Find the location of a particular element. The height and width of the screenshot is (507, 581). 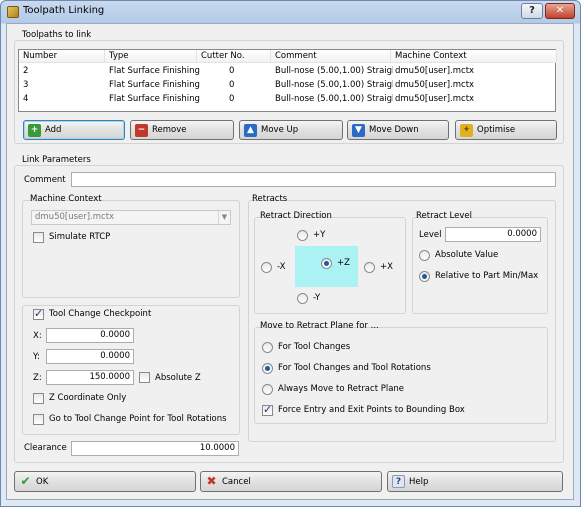

machine-context-value: dmu50[user].mctx is located at coordinates (75, 217).